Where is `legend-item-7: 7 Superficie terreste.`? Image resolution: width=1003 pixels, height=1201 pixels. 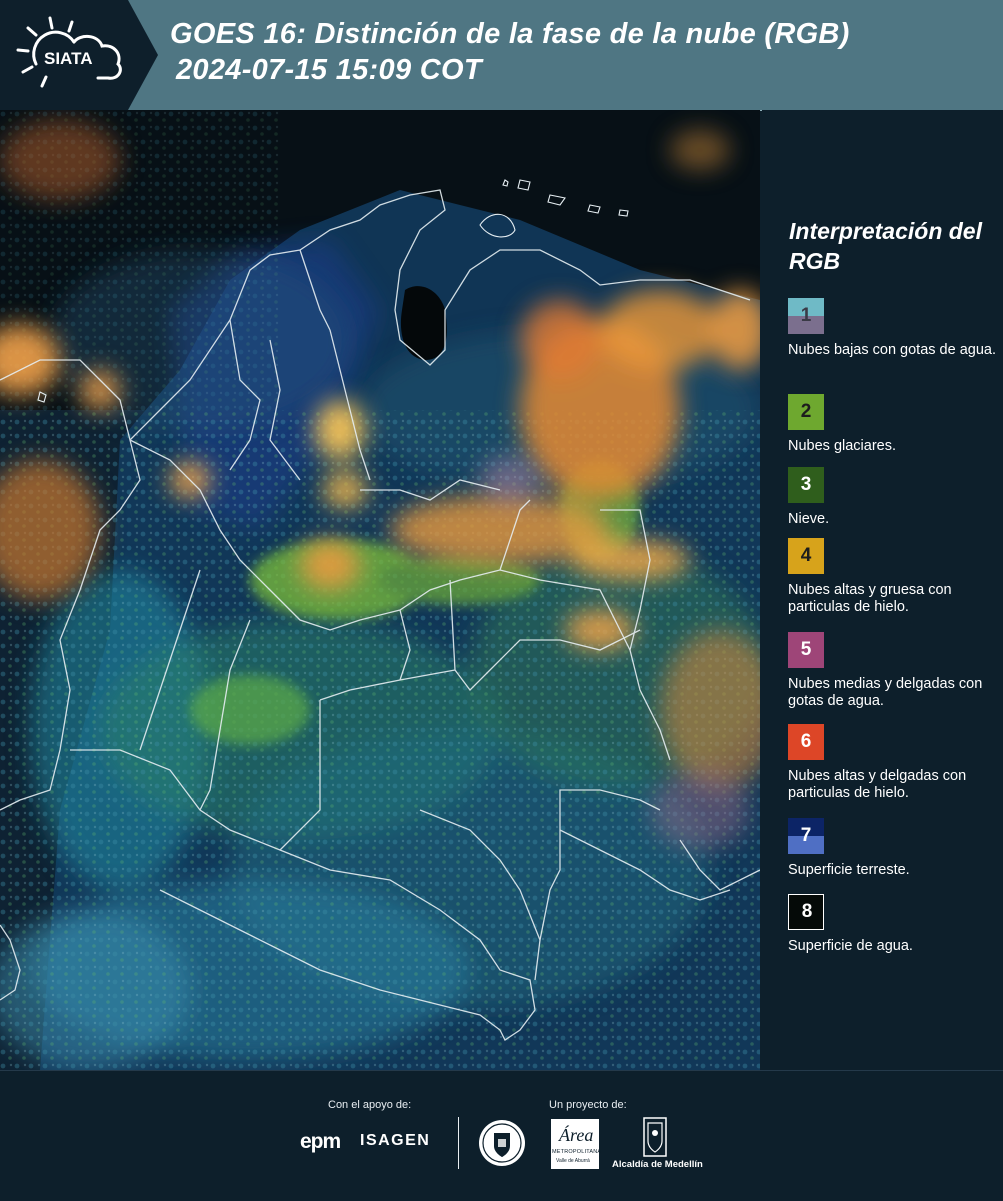 legend-item-7: 7 Superficie terreste. is located at coordinates (893, 848).